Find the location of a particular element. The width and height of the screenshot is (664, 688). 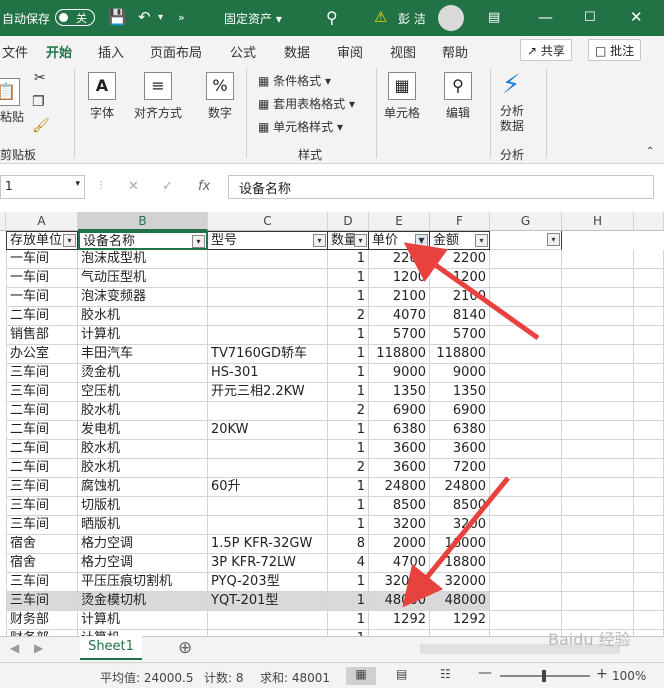

cell-name: 切版机 is located at coordinates (143, 506).